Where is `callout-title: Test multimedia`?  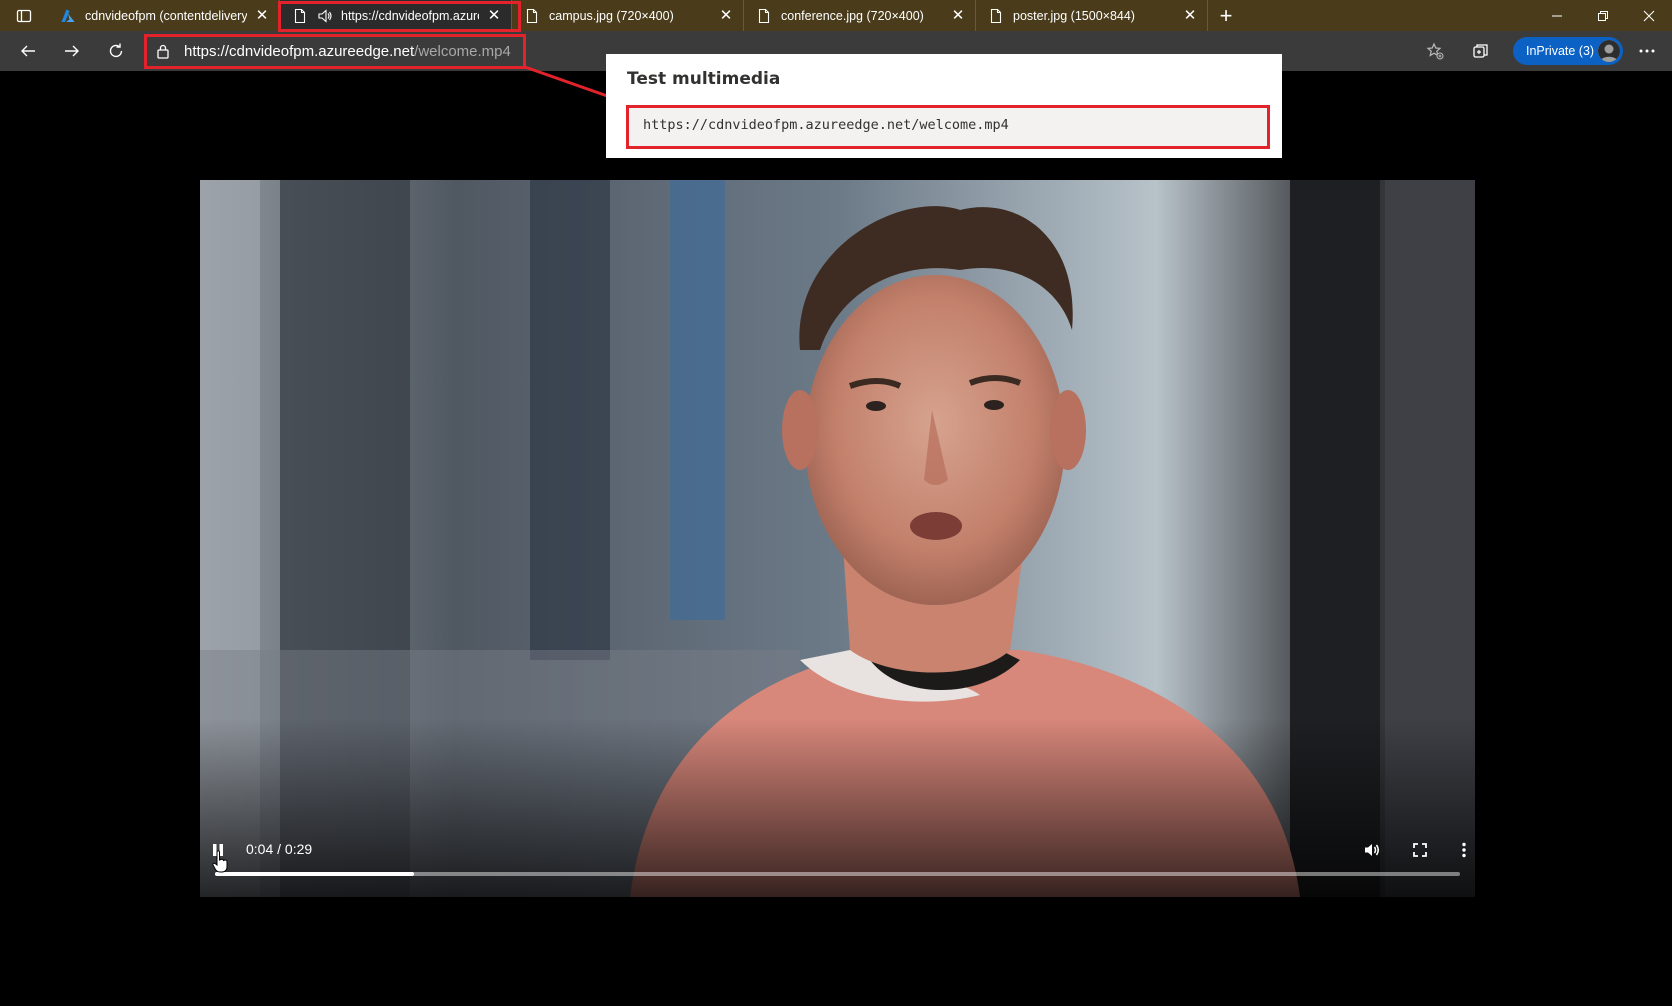 callout-title: Test multimedia is located at coordinates (704, 79).